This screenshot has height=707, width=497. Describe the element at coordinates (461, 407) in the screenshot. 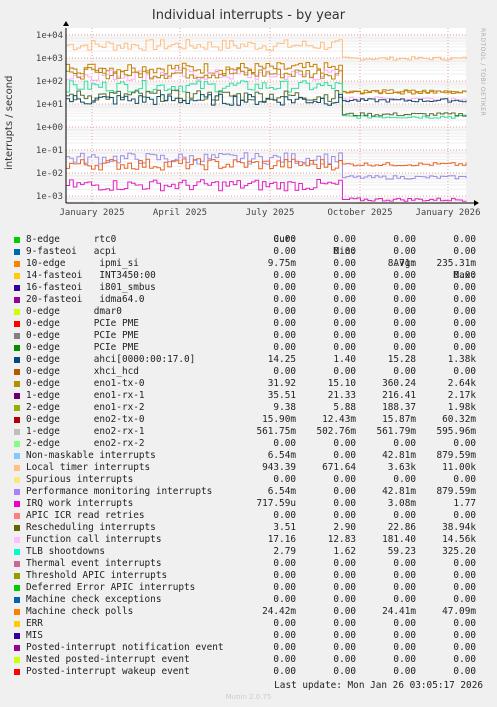

I see `legend-max: 1.98k` at that location.